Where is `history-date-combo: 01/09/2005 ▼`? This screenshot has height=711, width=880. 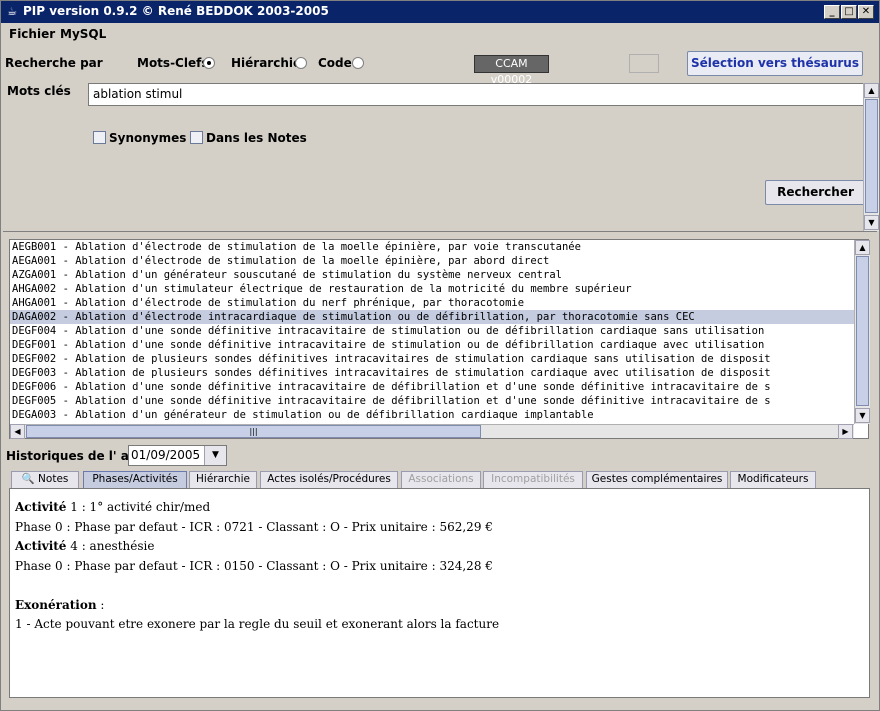 history-date-combo: 01/09/2005 ▼ is located at coordinates (177, 455).